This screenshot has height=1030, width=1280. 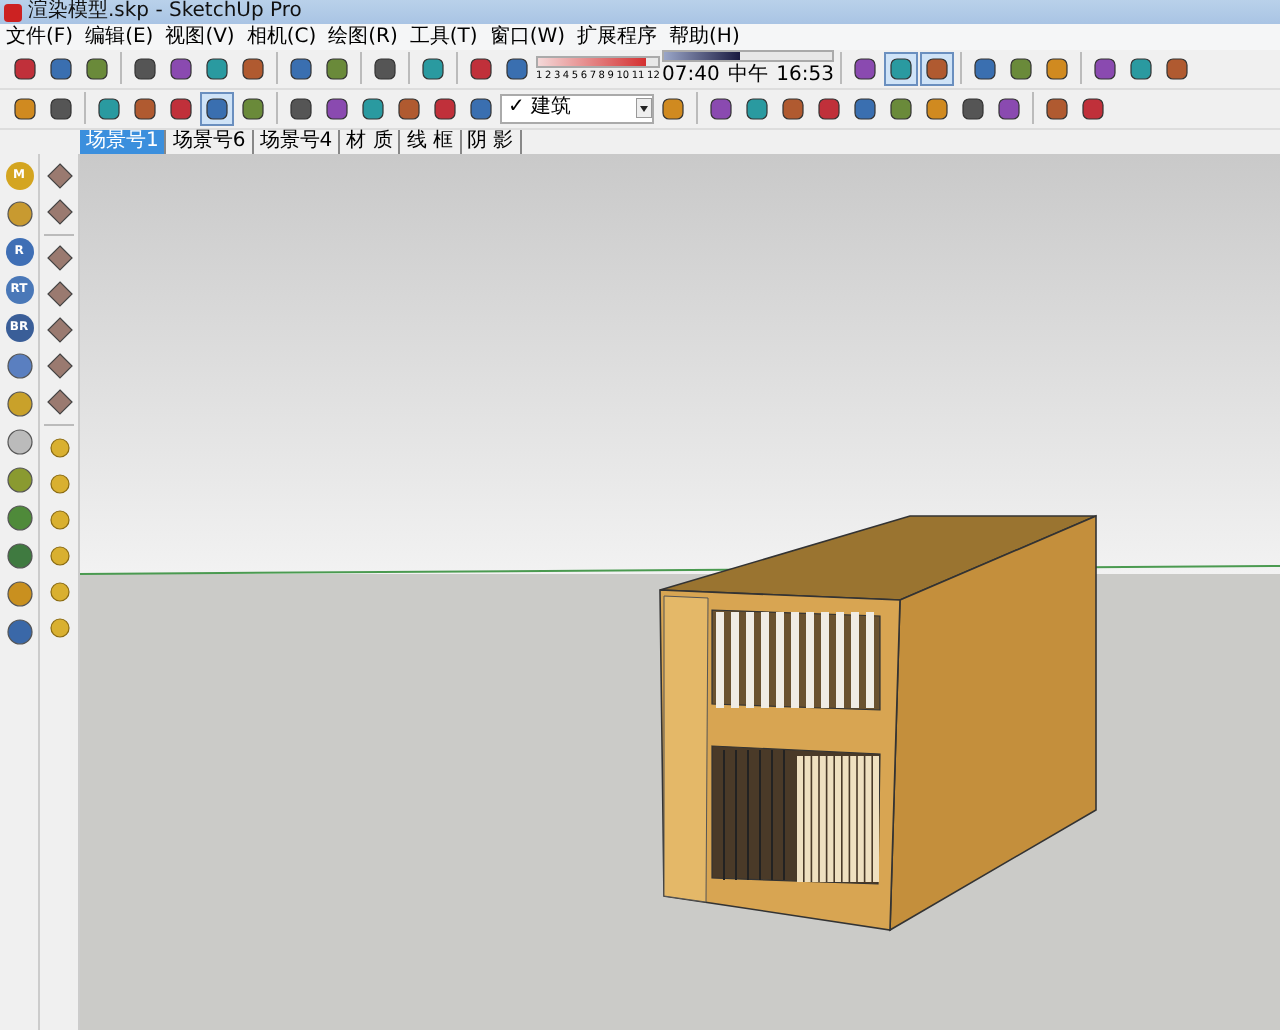 What do you see at coordinates (363, 37) in the screenshot?
I see `menu-item: 绘图(R)` at bounding box center [363, 37].